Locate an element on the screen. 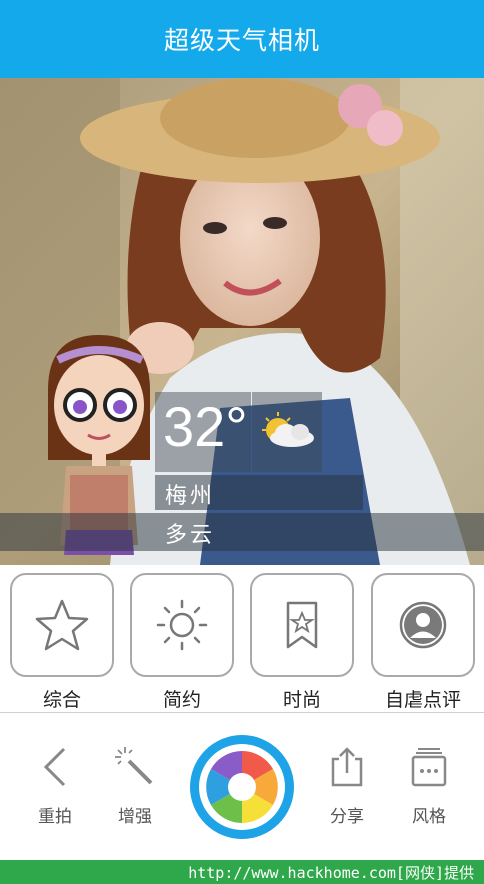 This screenshot has height=884, width=484. mode-comprehensive-button is located at coordinates (62, 625).